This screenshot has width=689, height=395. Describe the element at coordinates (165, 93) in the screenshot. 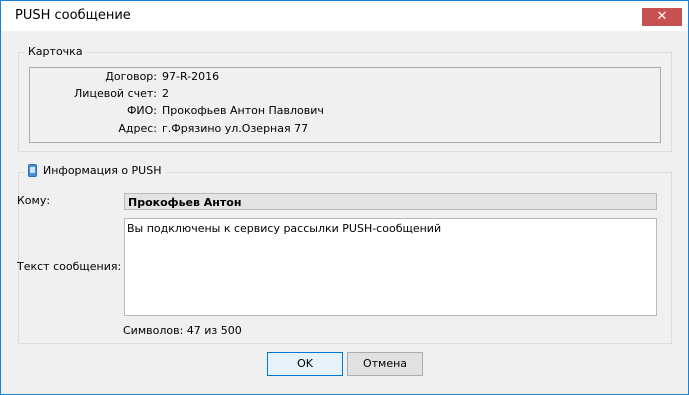

I see `account-value: 2` at that location.